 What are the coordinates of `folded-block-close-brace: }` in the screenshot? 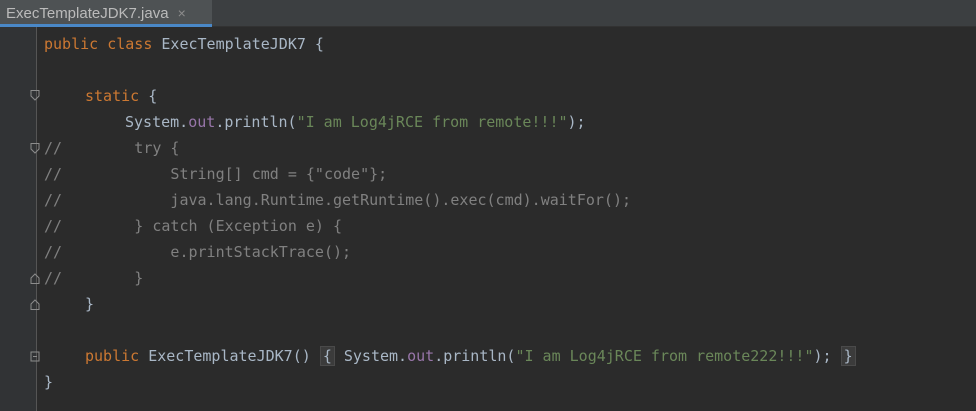 It's located at (848, 356).